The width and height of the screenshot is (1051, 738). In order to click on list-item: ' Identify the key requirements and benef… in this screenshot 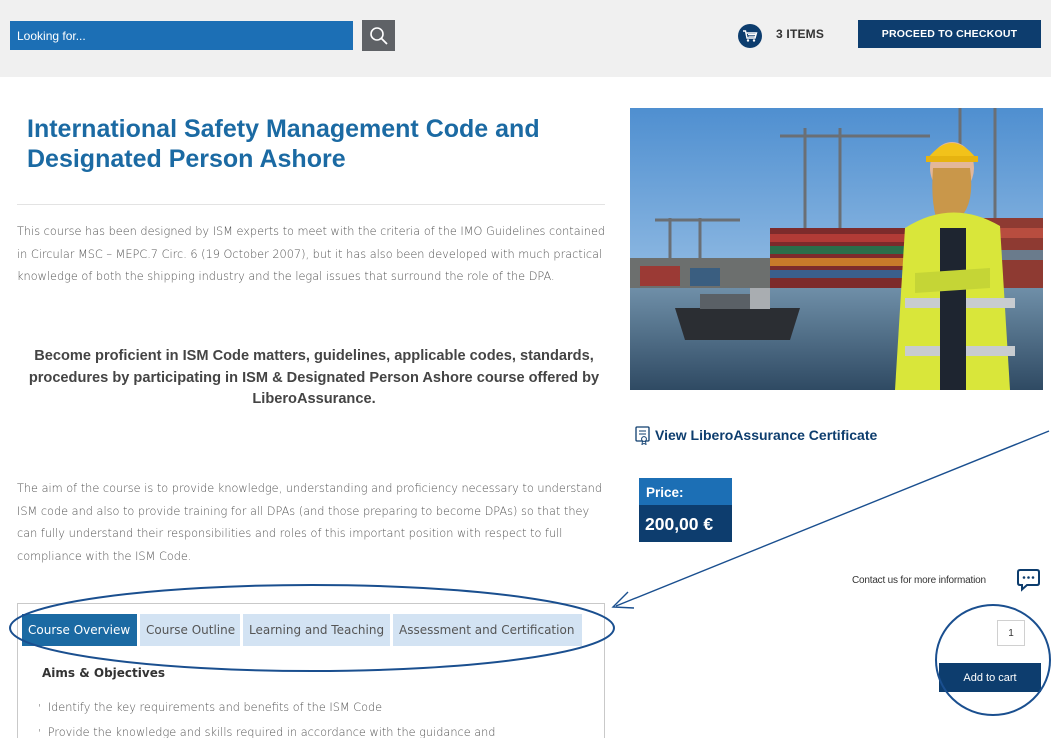, I will do `click(266, 708)`.